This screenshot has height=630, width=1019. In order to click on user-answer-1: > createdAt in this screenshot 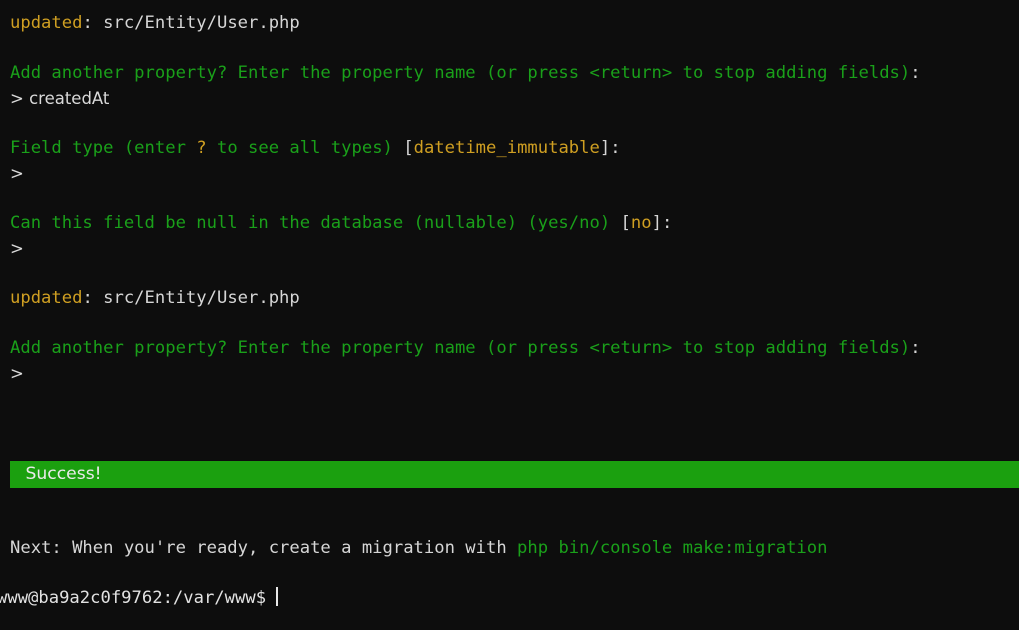, I will do `click(60, 98)`.